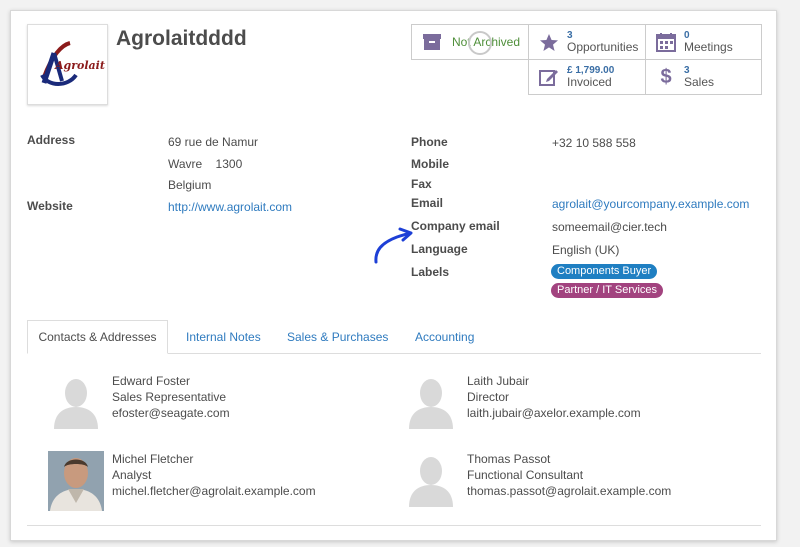  I want to click on city-zip-field: Wavre 1300, so click(205, 164).